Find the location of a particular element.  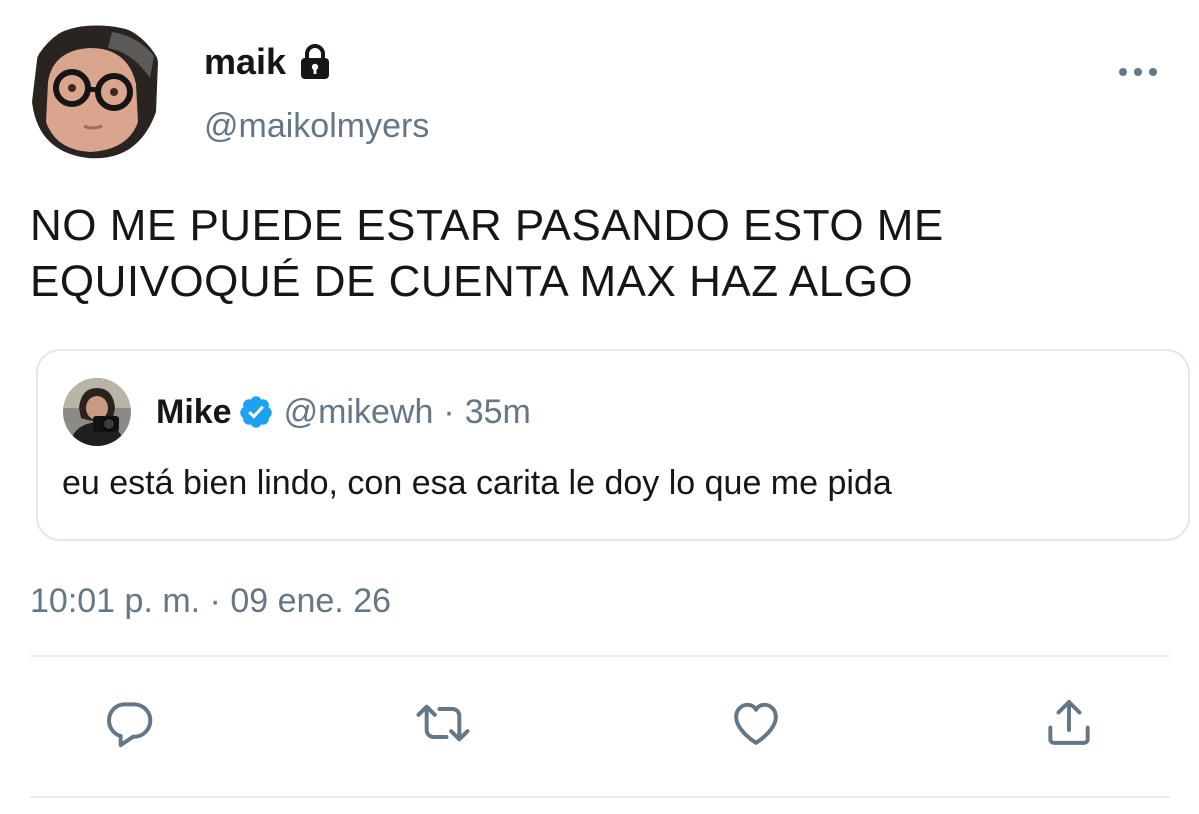

author-name-row: maik is located at coordinates (269, 62).